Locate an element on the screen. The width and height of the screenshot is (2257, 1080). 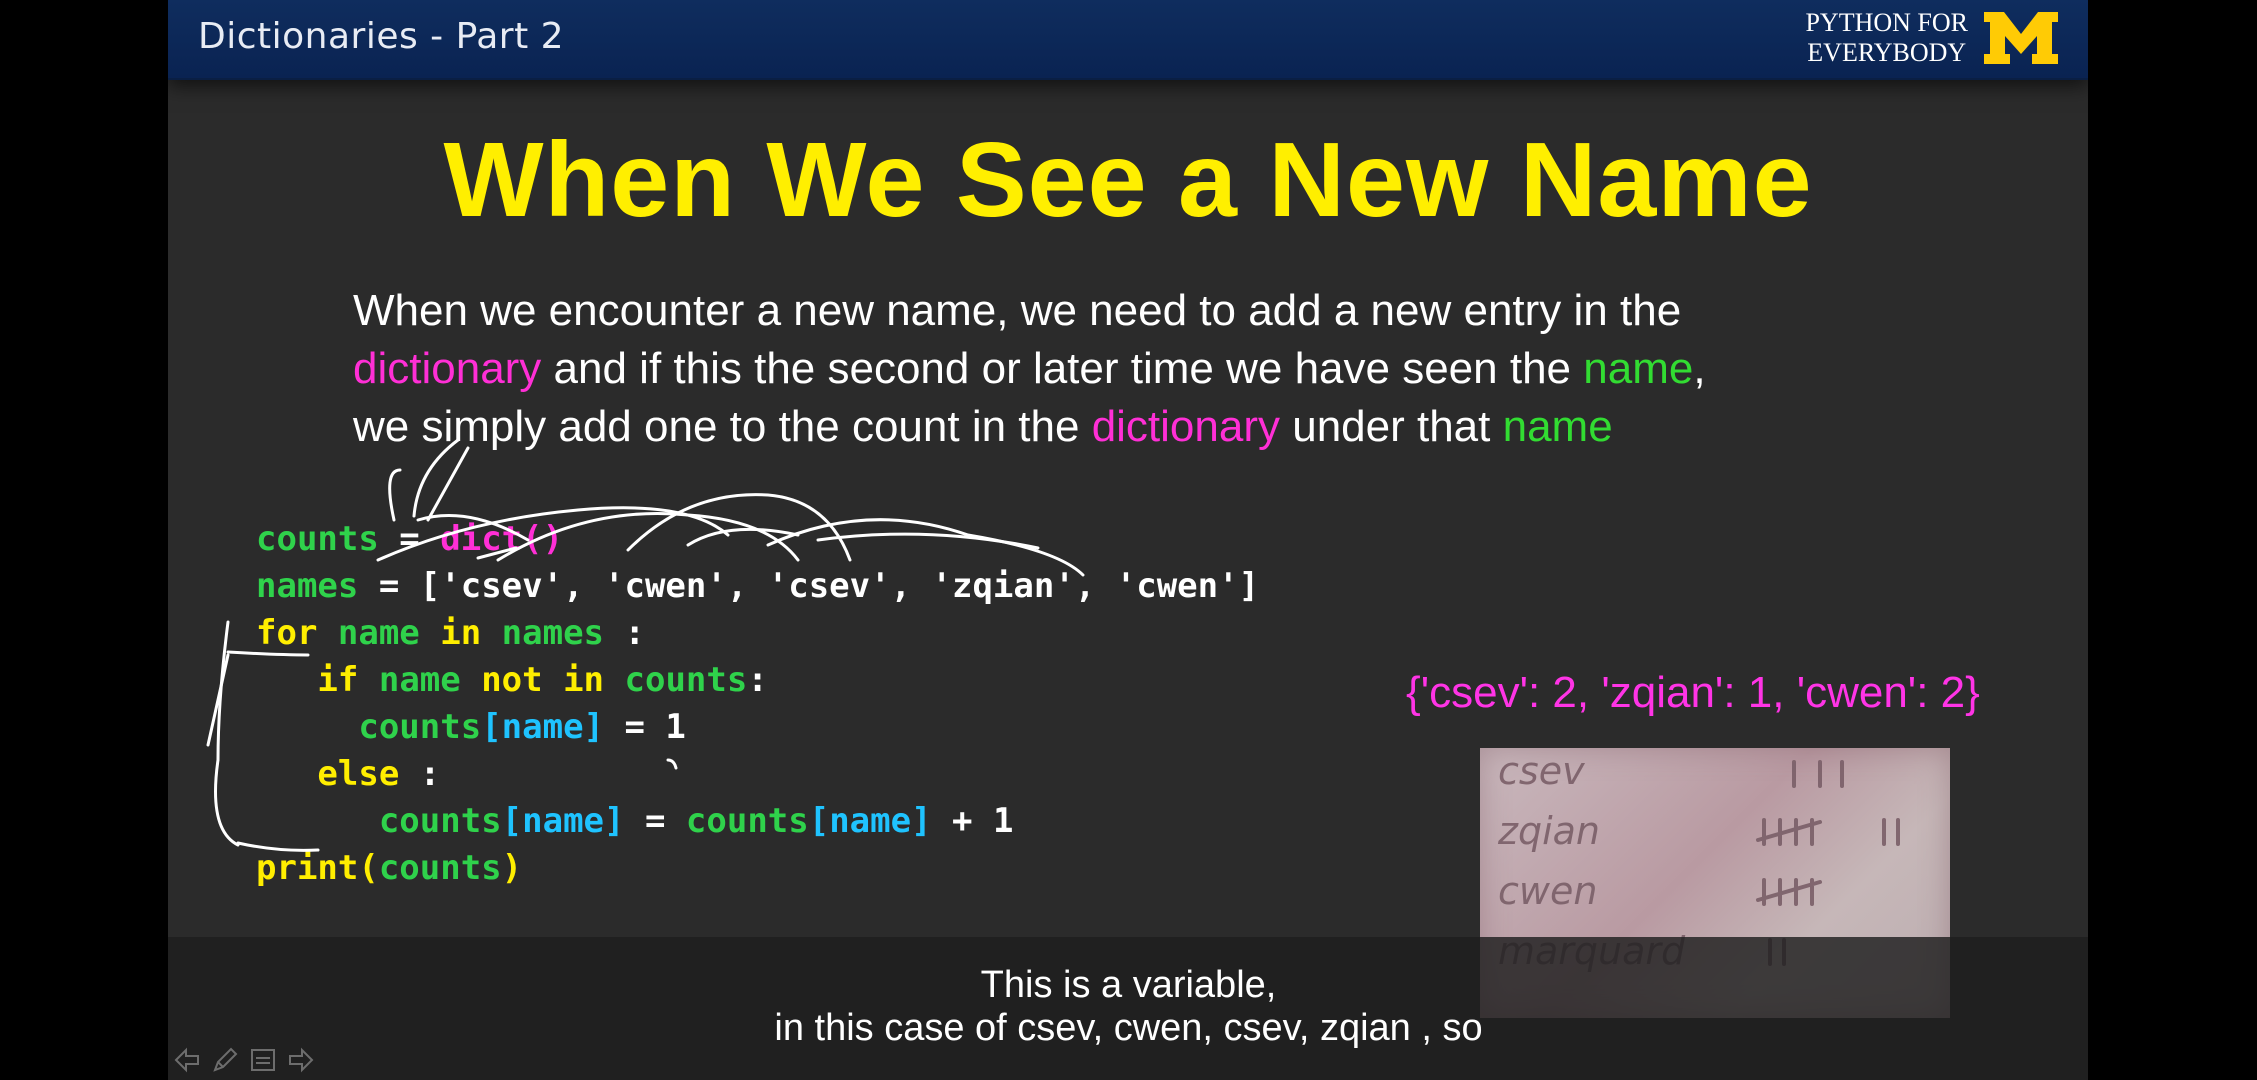
prev-arrow-icon is located at coordinates (187, 1060).